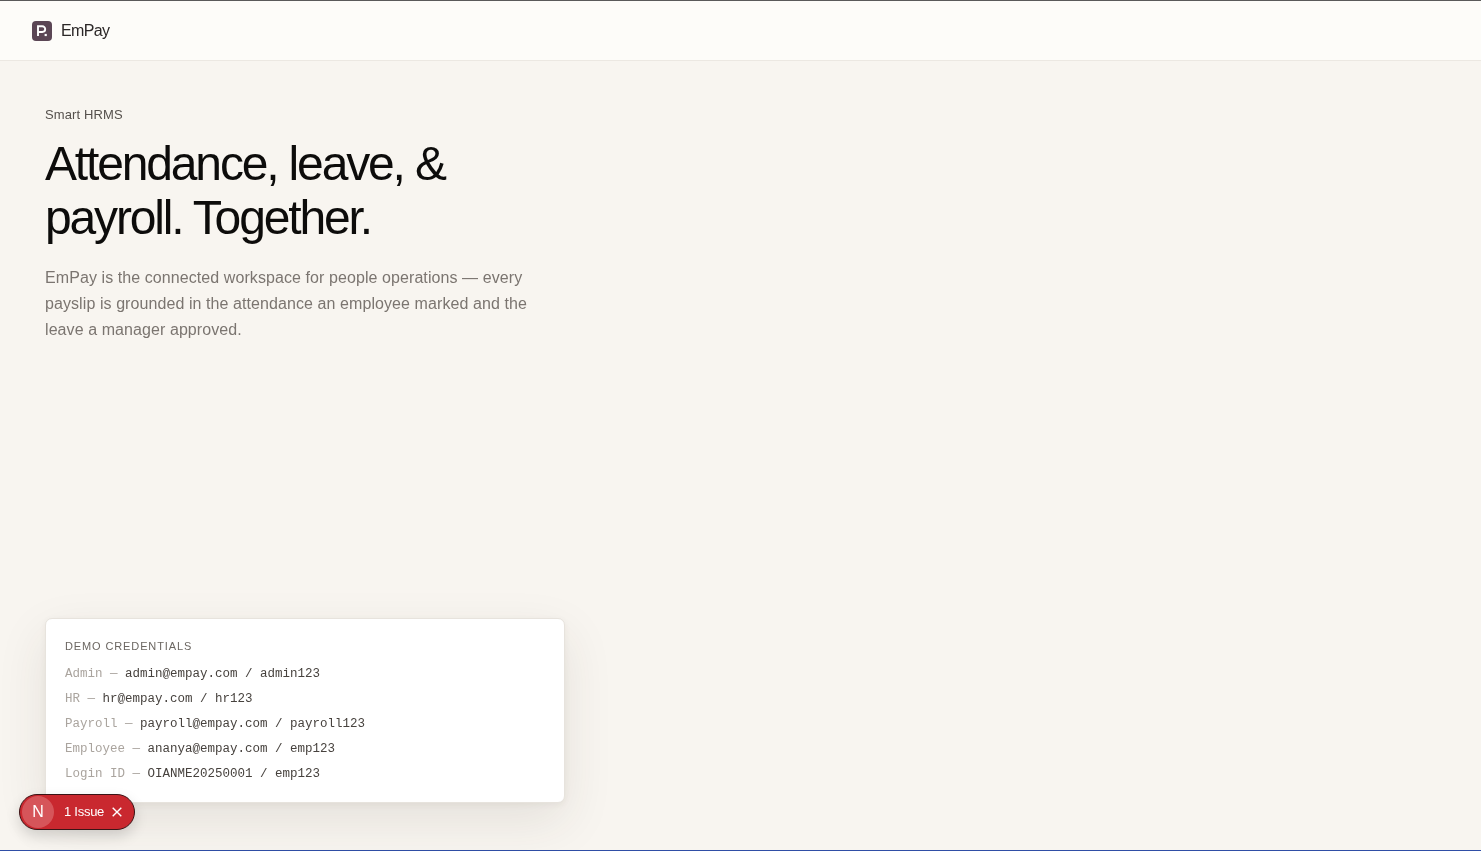  Describe the element at coordinates (84, 812) in the screenshot. I see `issues-button: 1 Issue` at that location.